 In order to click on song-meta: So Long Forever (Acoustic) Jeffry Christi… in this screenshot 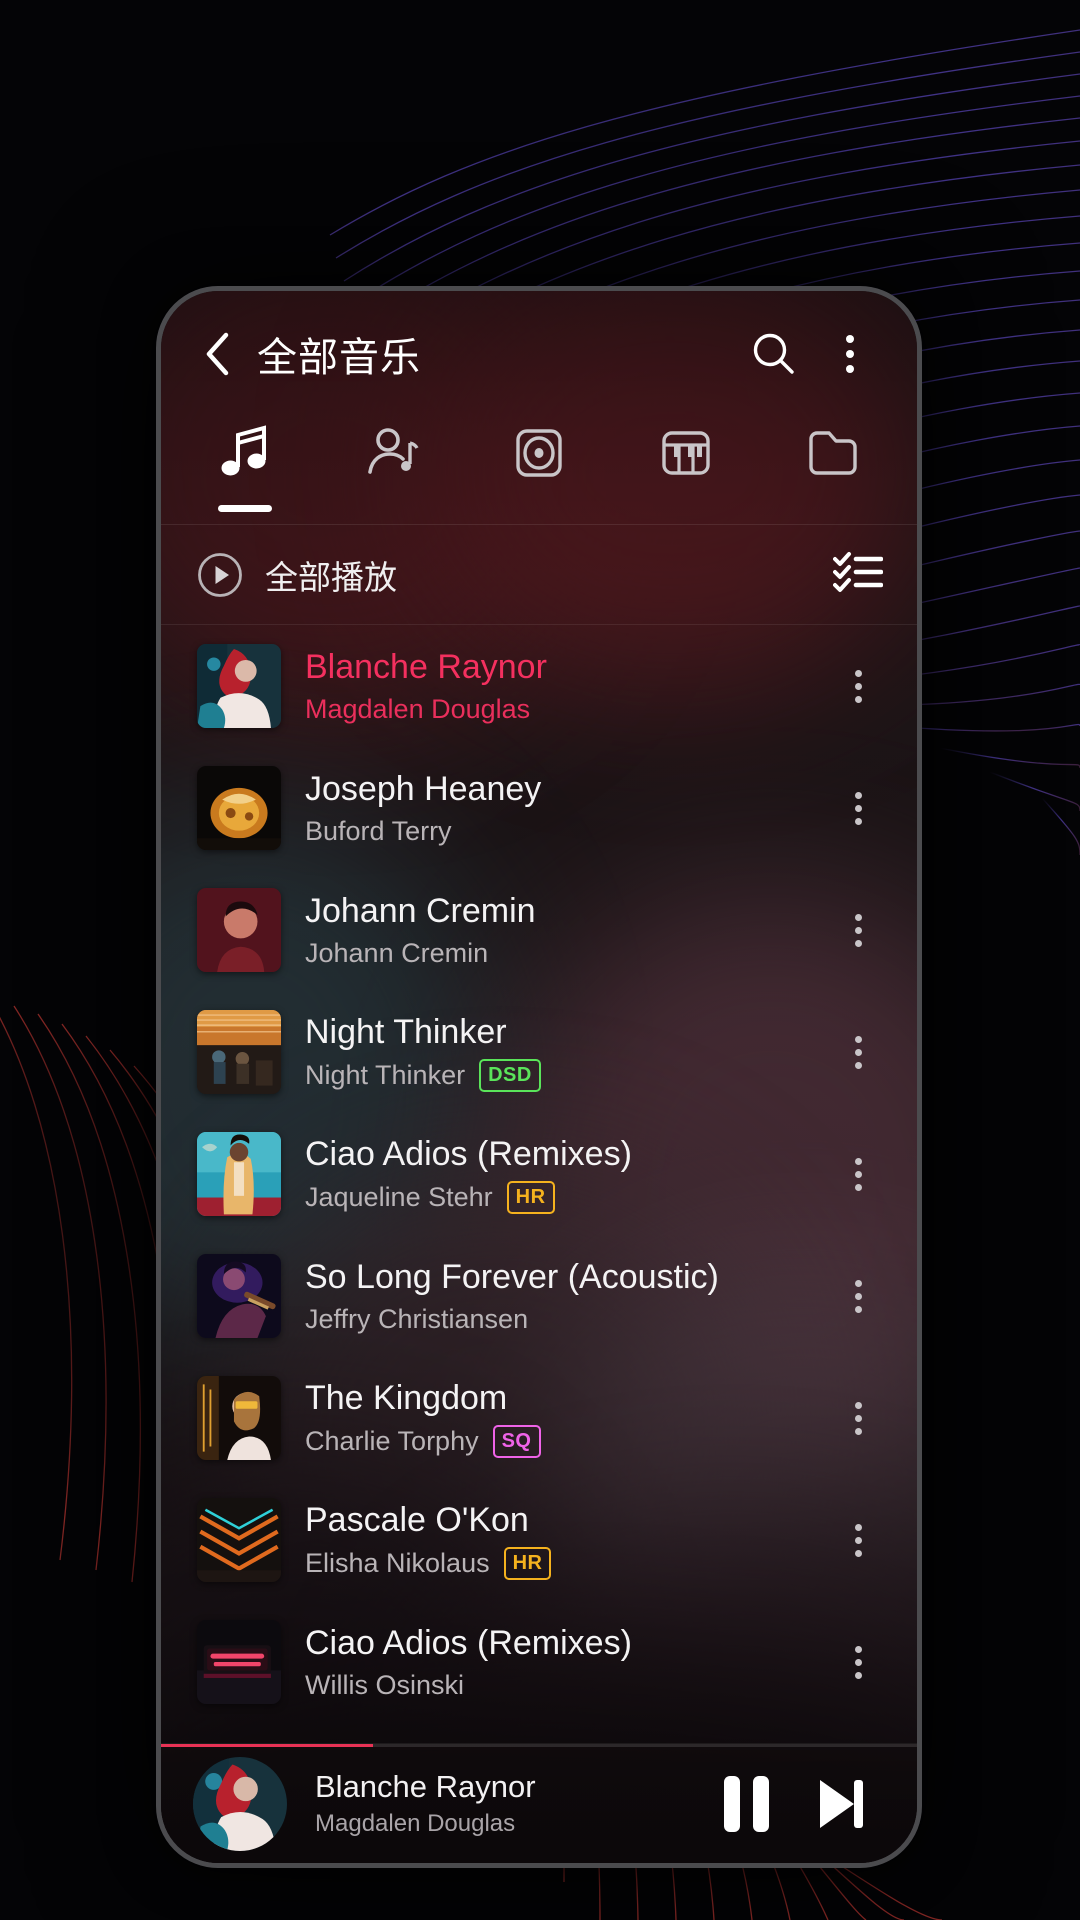, I will do `click(567, 1295)`.